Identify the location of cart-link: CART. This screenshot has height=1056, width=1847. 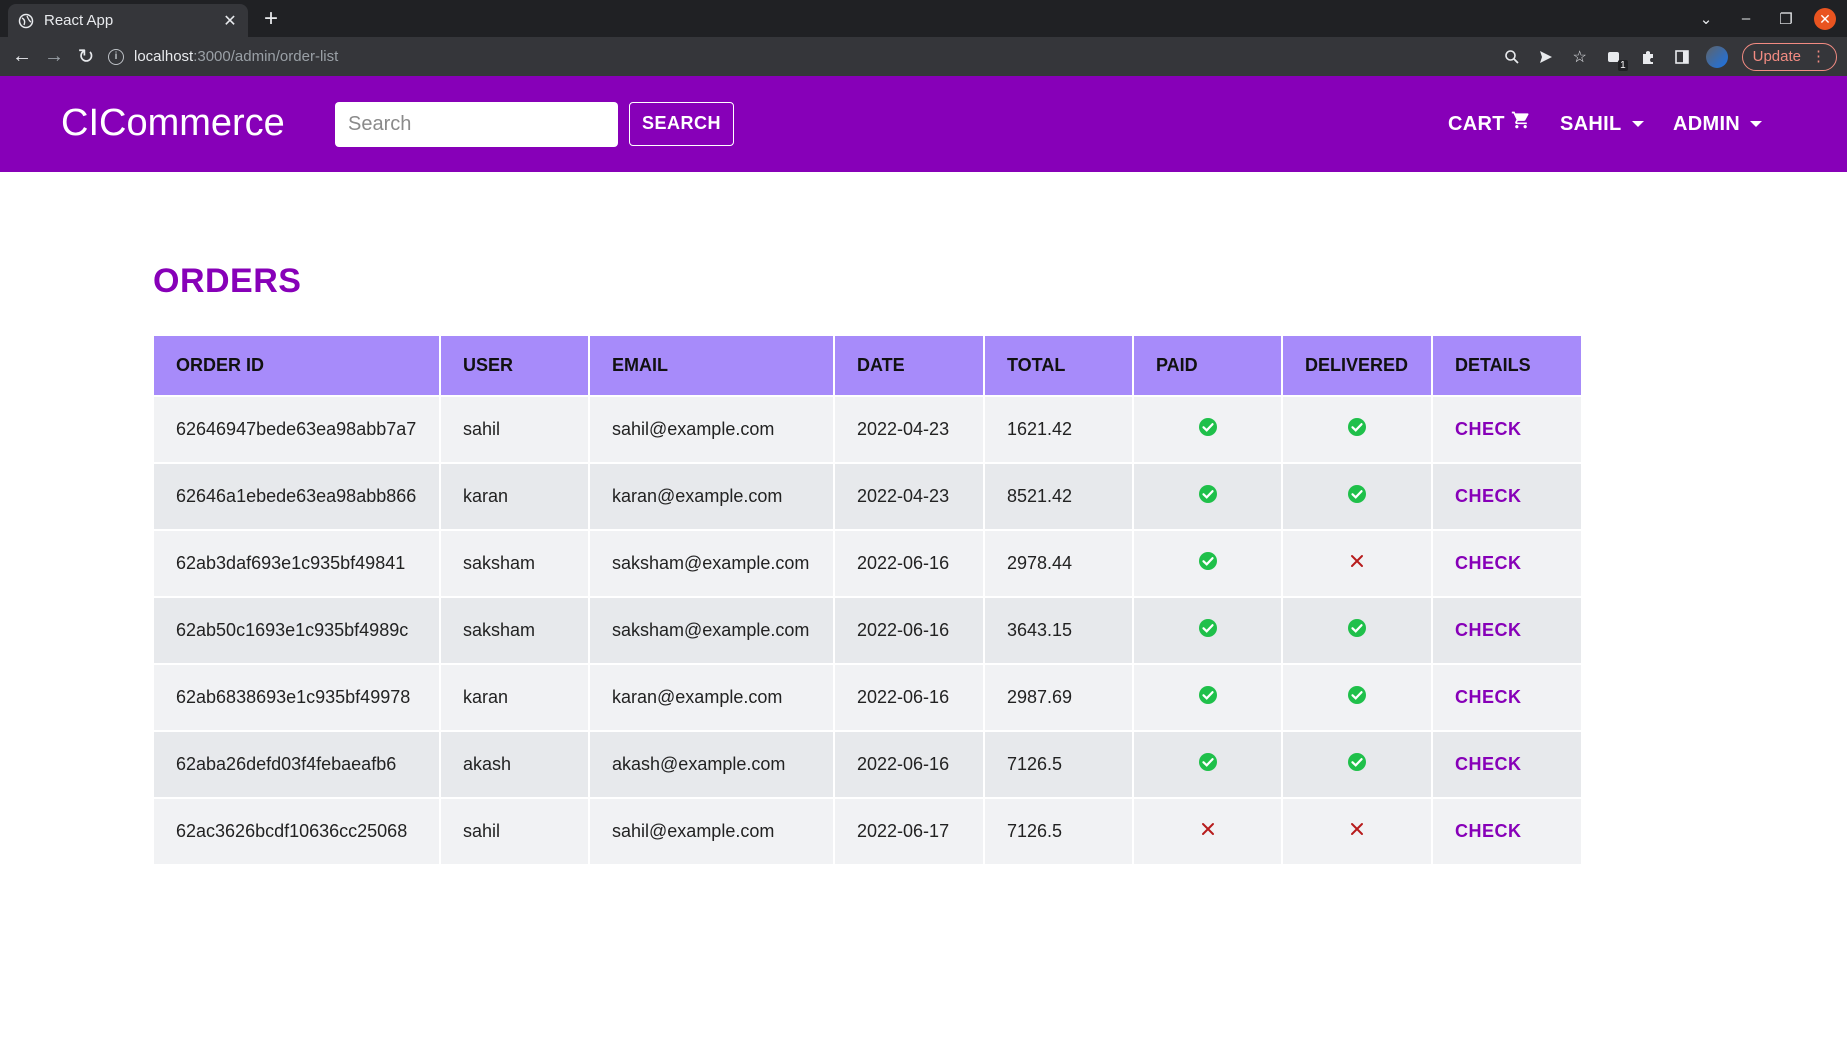
(1489, 124).